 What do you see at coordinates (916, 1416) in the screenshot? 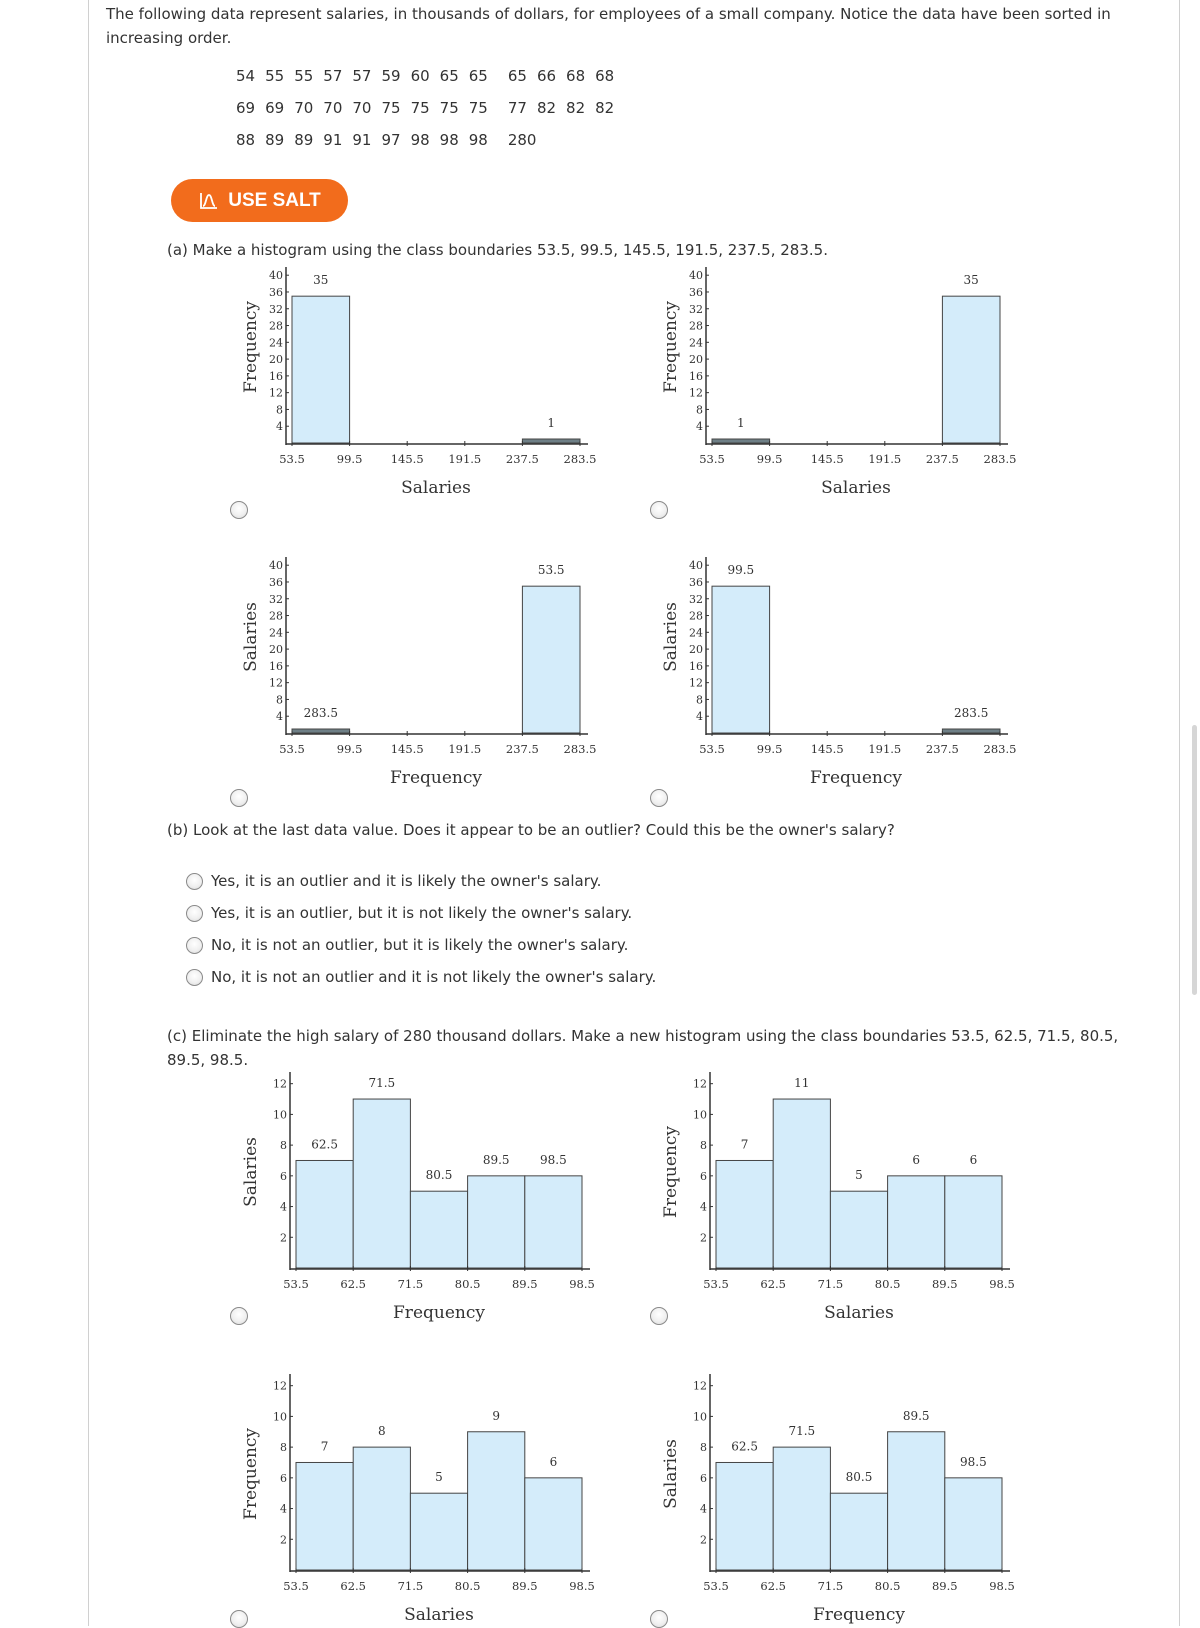
I see `bar-data-label: 89.5` at bounding box center [916, 1416].